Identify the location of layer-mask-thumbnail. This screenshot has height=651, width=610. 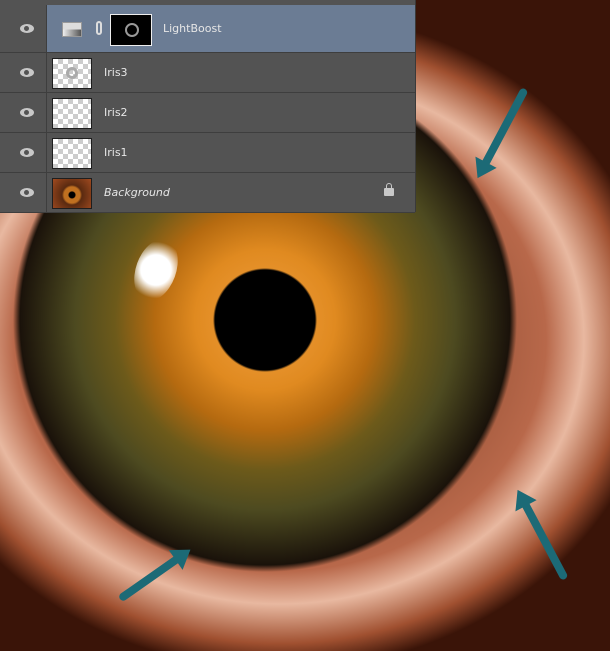
(131, 30).